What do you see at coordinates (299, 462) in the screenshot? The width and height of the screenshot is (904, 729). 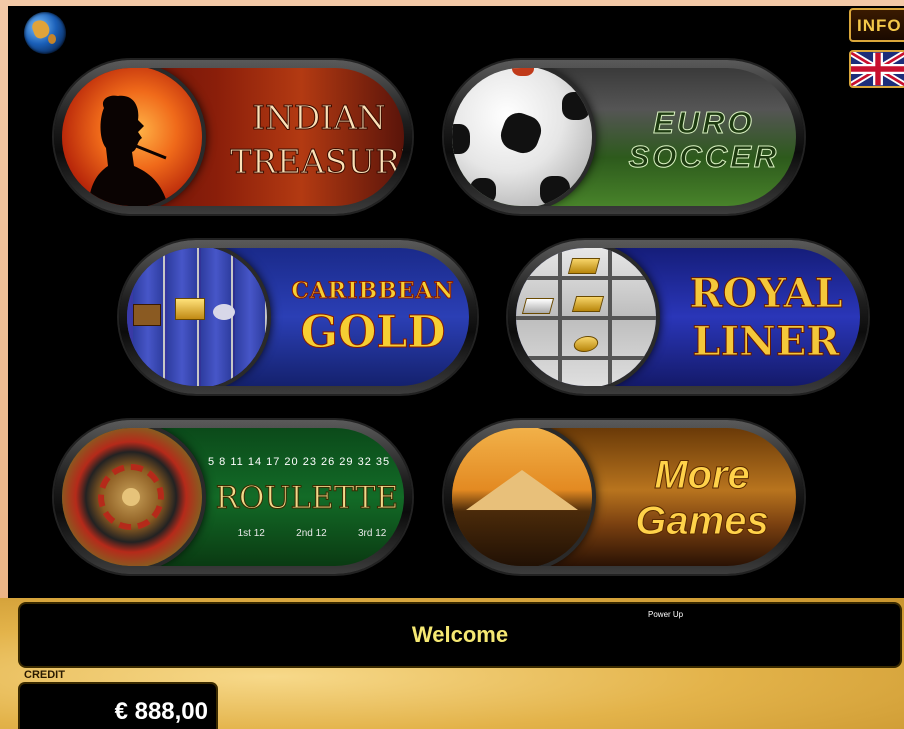 I see `roulette-numbers: 5 8 11 14 17 20 23 26 29 32 35` at bounding box center [299, 462].